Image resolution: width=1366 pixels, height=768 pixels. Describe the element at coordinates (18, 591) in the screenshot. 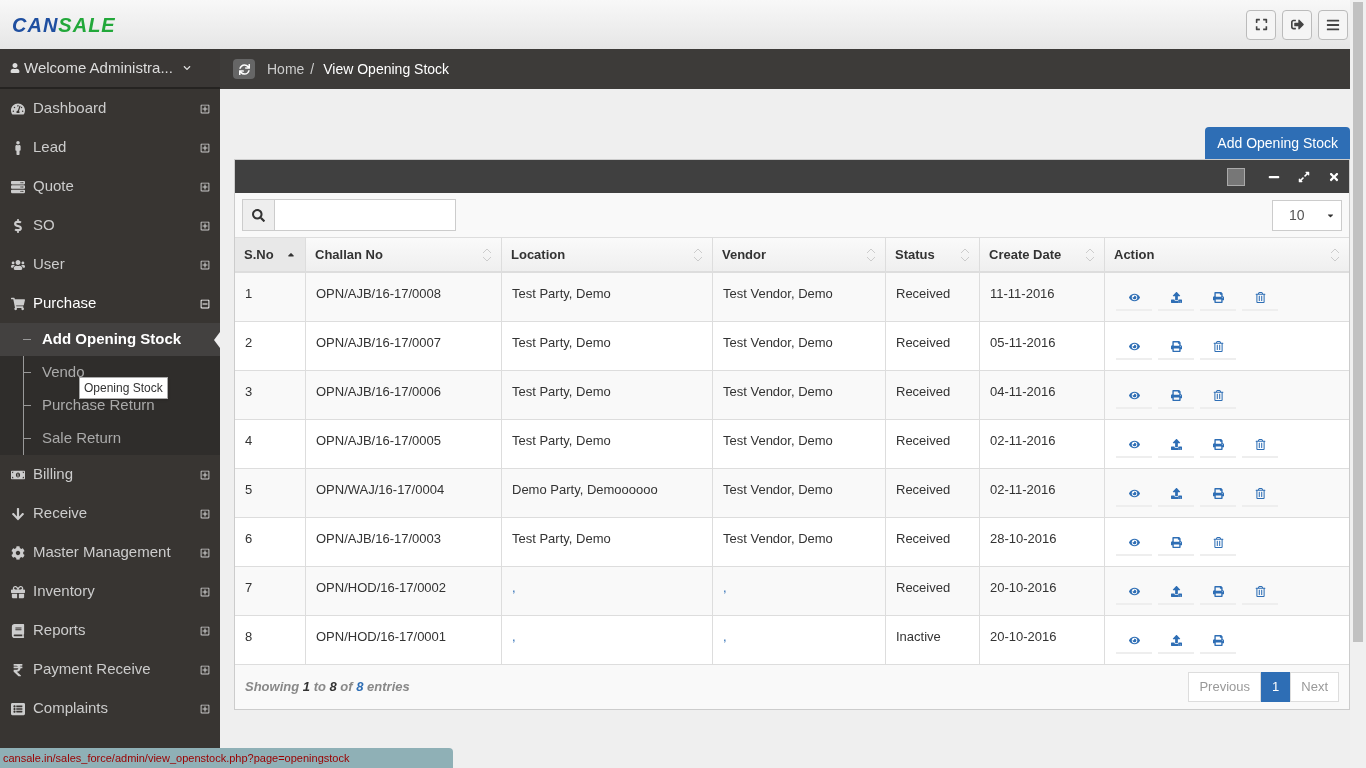

I see `gift-icon` at that location.